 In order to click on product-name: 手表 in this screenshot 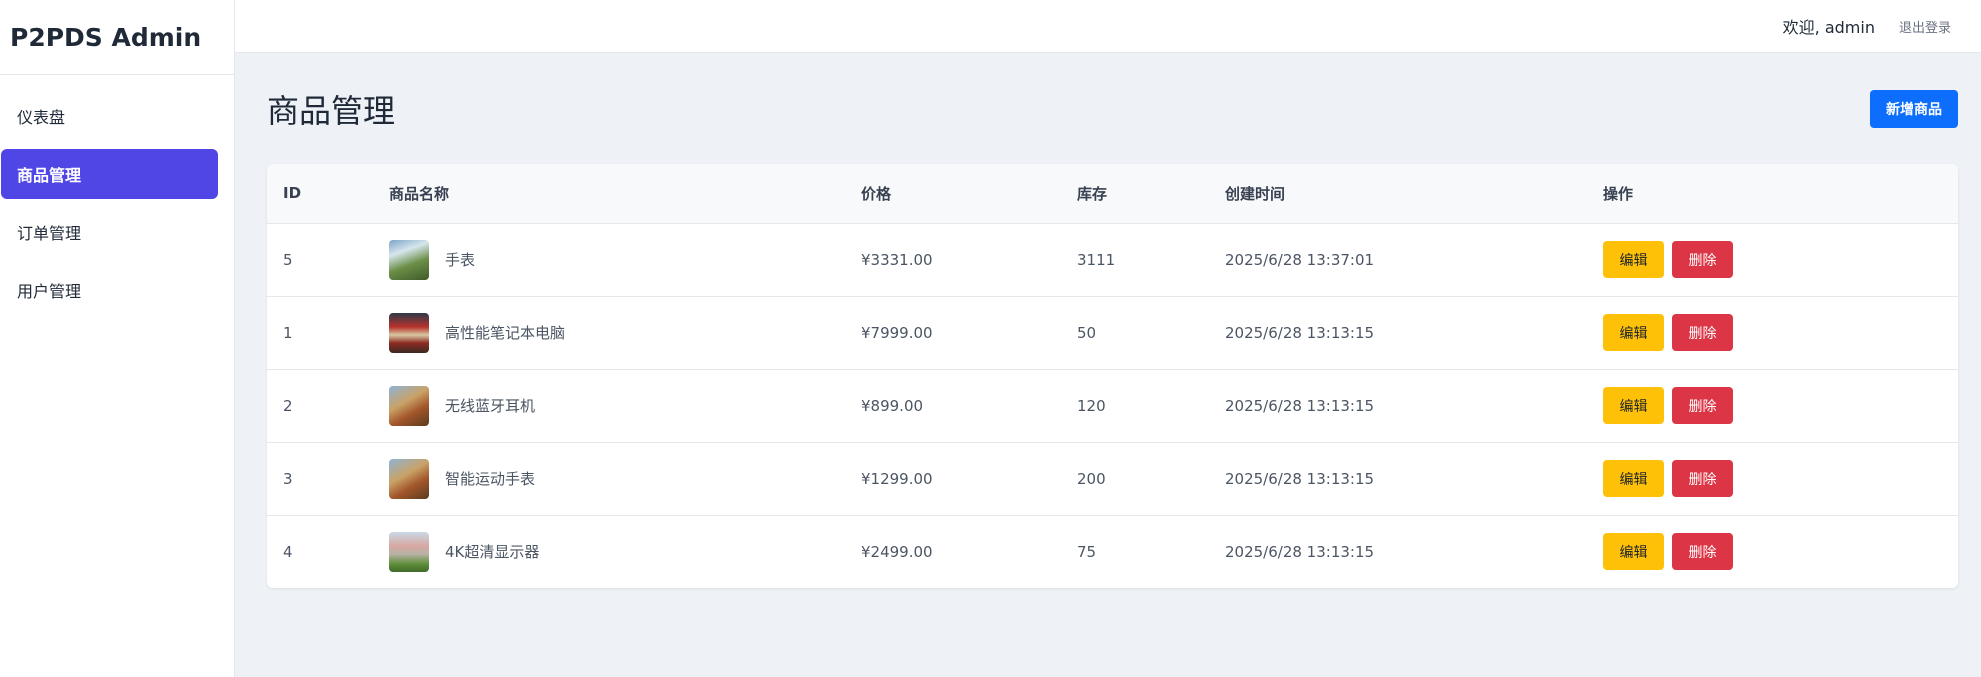, I will do `click(460, 260)`.